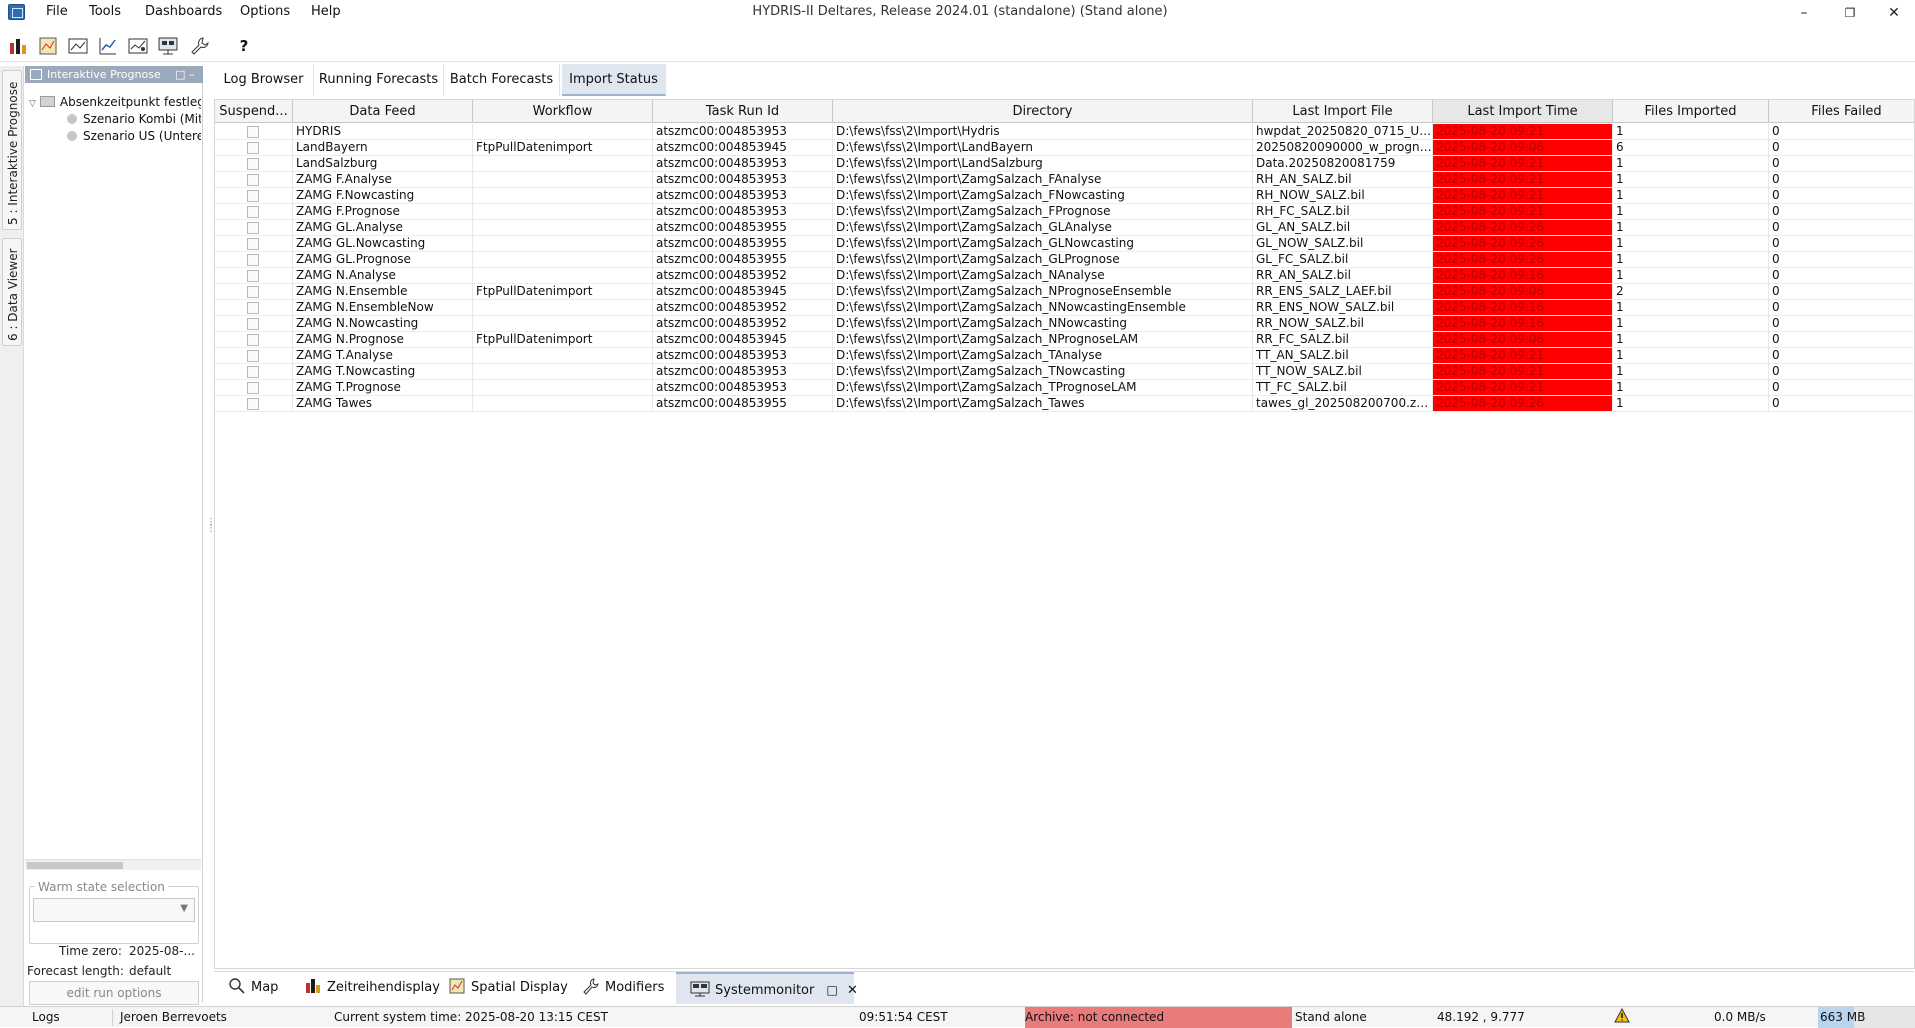 Image resolution: width=1915 pixels, height=1028 pixels. I want to click on tab-zeitreihendisplay: Zeitreihendisplay, so click(372, 988).